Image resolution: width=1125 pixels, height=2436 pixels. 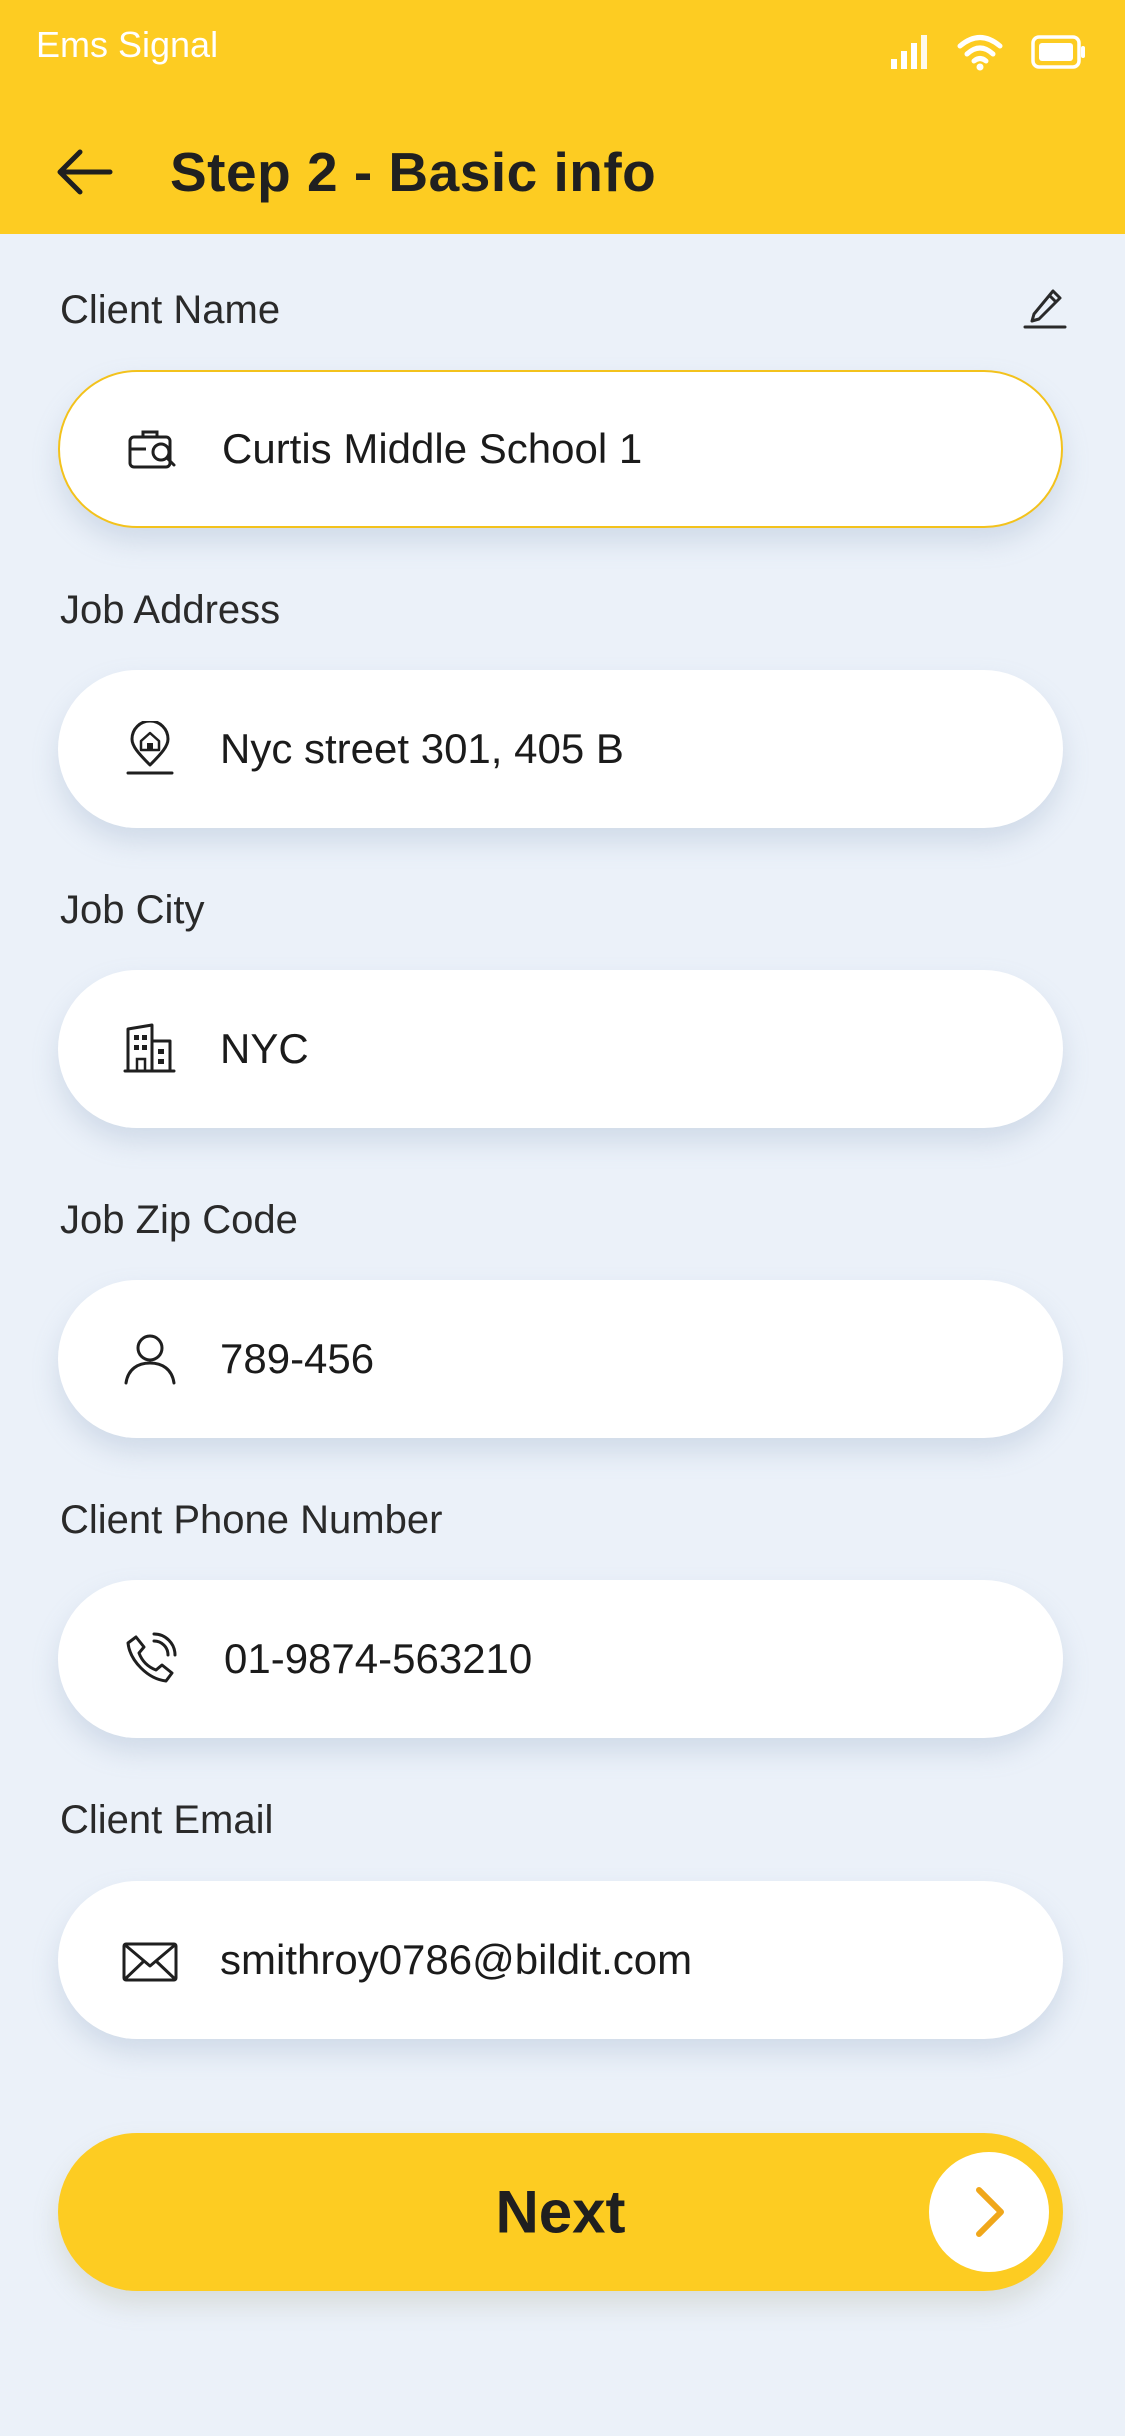 What do you see at coordinates (560, 1049) in the screenshot?
I see `job-city-field: NYC` at bounding box center [560, 1049].